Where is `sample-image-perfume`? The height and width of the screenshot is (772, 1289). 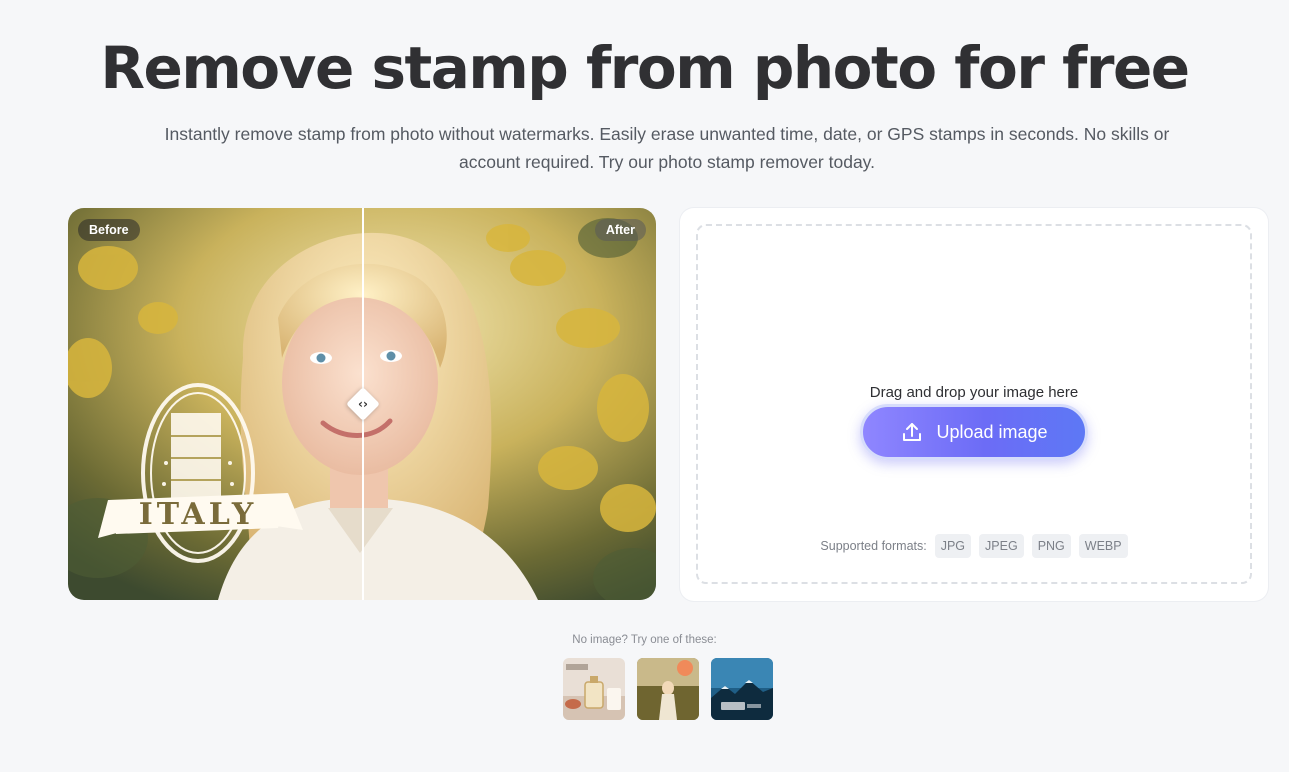
sample-image-perfume is located at coordinates (594, 689).